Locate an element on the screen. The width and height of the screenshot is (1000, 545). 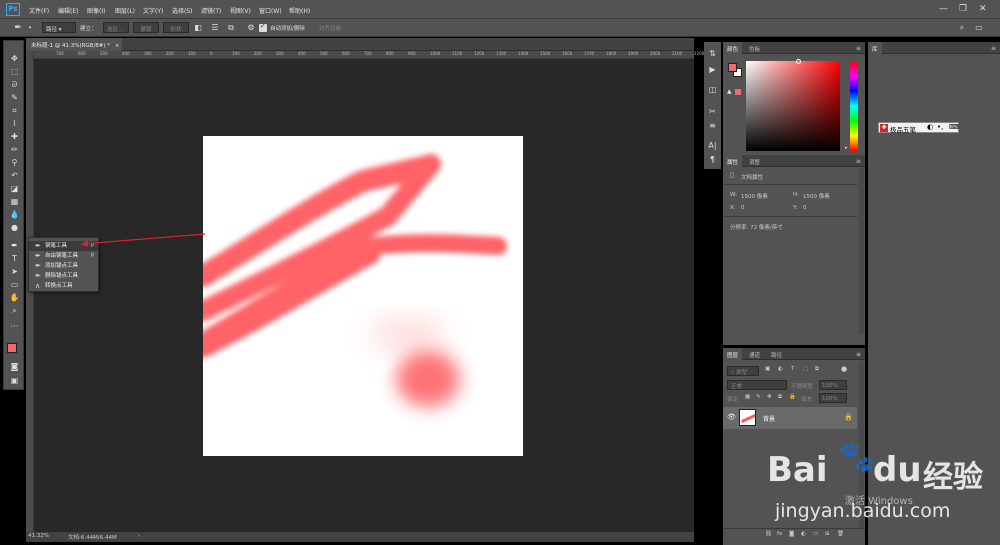
menu-layer: 图层(L) is located at coordinates (125, 10).